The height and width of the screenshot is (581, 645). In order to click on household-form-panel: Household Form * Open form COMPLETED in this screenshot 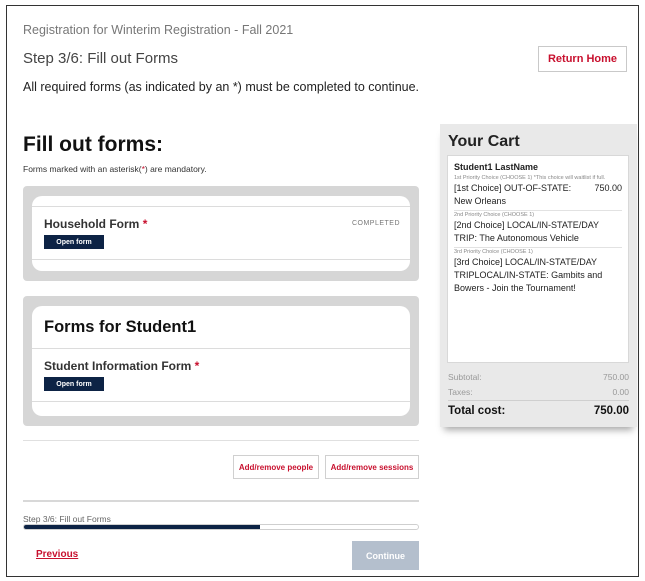, I will do `click(221, 233)`.